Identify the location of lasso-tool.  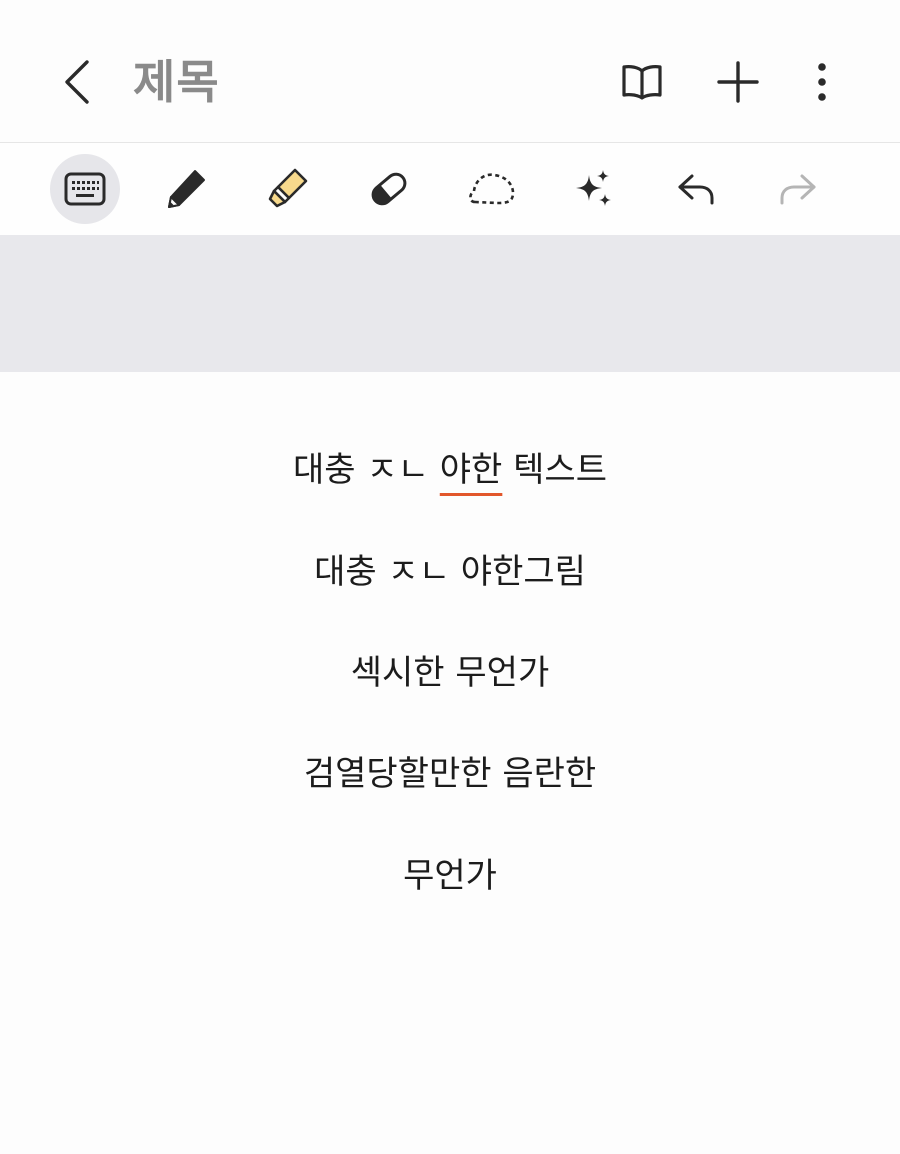
(492, 189).